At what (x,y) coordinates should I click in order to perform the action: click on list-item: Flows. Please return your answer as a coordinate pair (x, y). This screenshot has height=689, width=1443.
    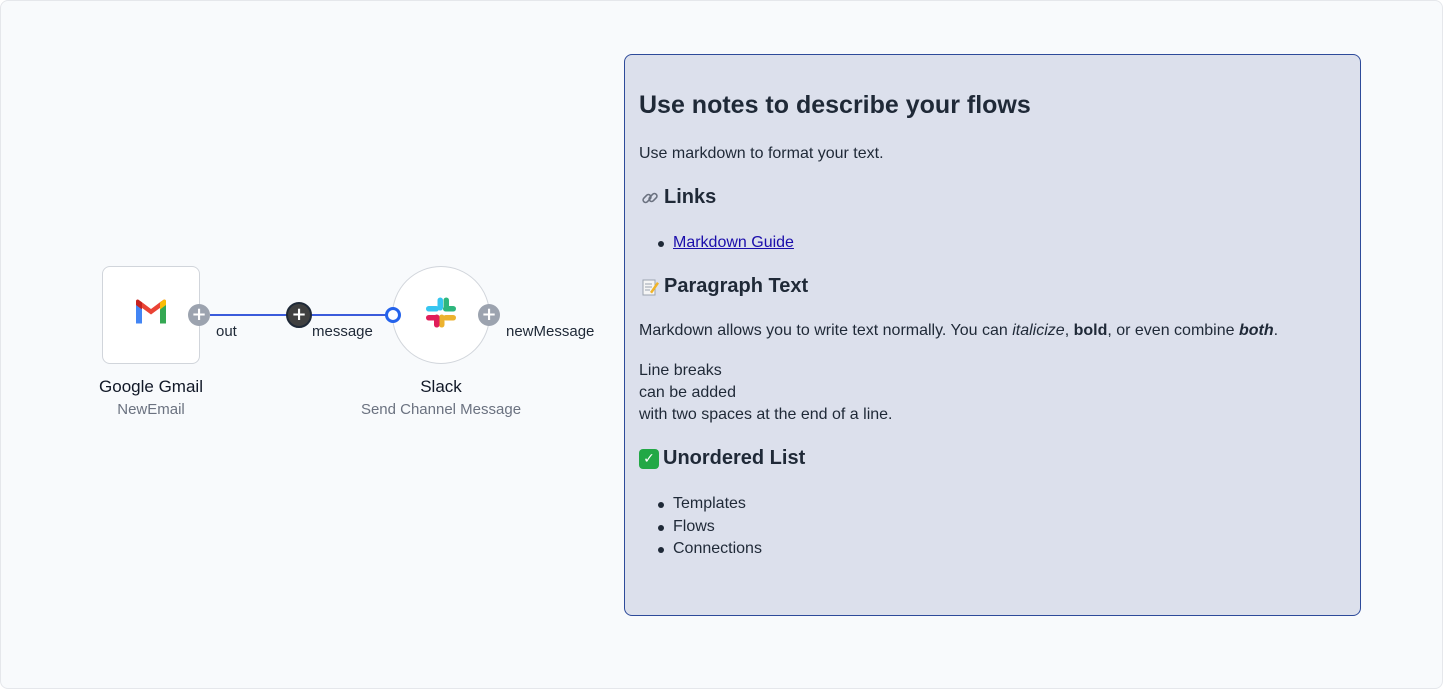
    Looking at the image, I should click on (693, 527).